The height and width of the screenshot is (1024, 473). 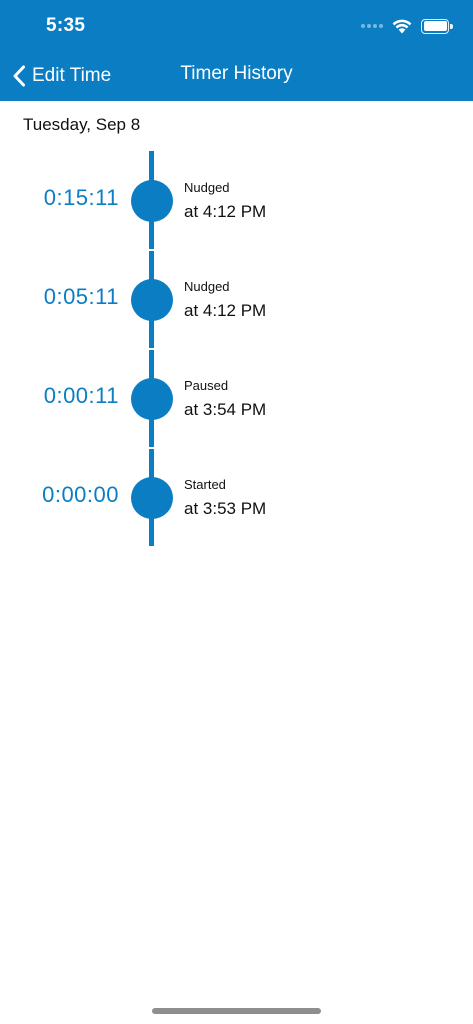 I want to click on elapsed-time: 0:00:00, so click(x=80, y=494).